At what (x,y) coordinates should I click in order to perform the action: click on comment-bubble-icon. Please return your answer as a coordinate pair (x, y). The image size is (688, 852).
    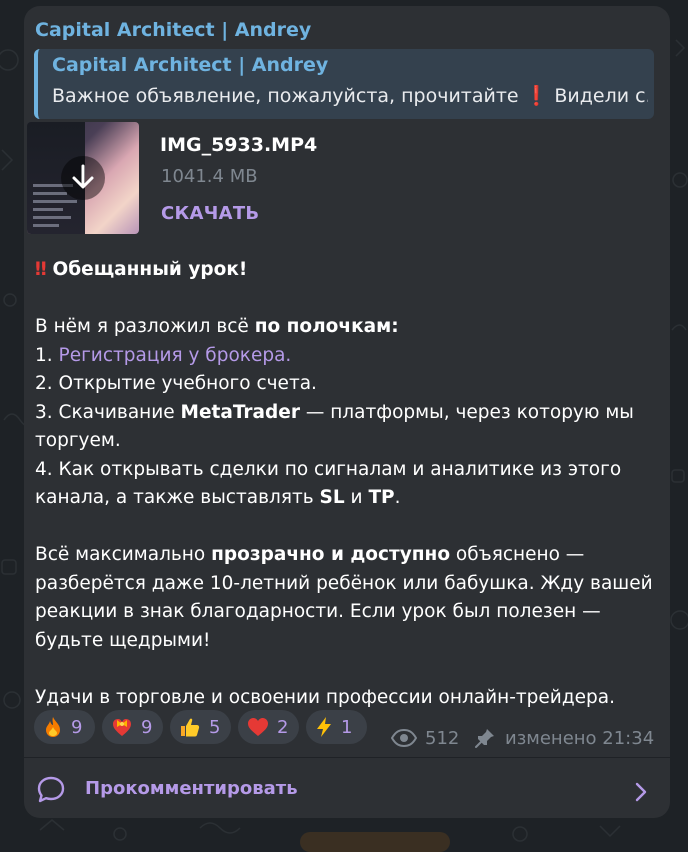
    Looking at the image, I should click on (51, 789).